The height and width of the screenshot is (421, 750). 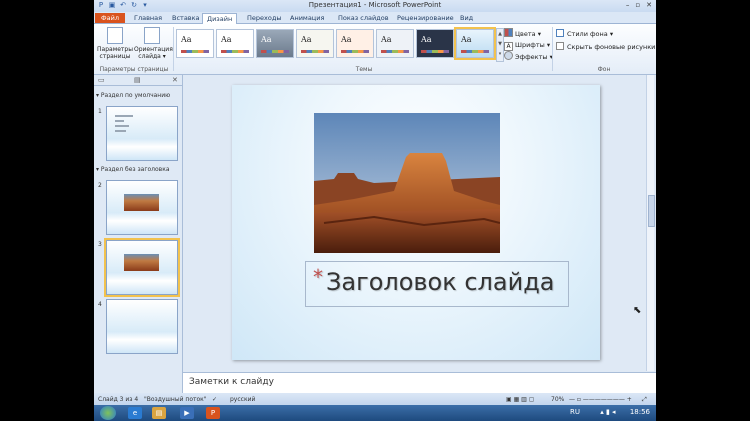 What do you see at coordinates (187, 413) in the screenshot?
I see `media-player-icon: ▶` at bounding box center [187, 413].